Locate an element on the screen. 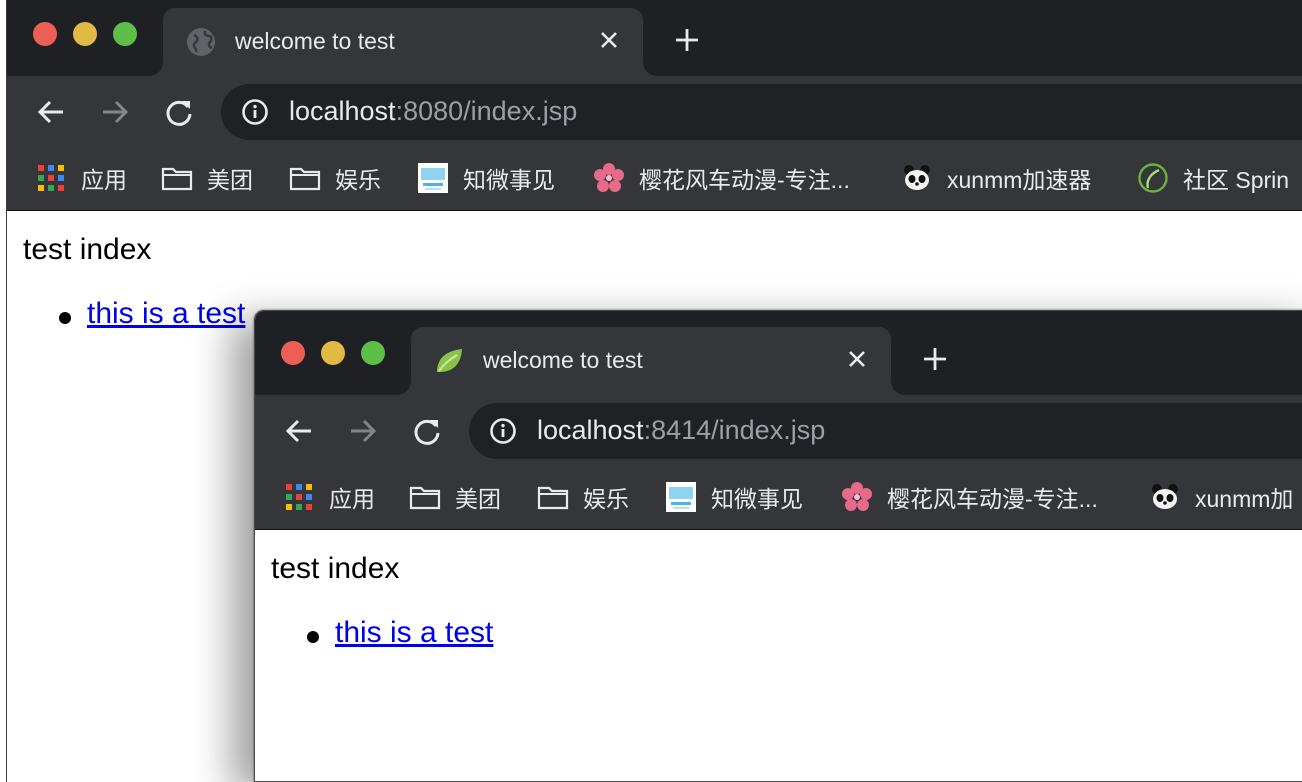  url-text: localhost:8414/index.jsp is located at coordinates (681, 430).